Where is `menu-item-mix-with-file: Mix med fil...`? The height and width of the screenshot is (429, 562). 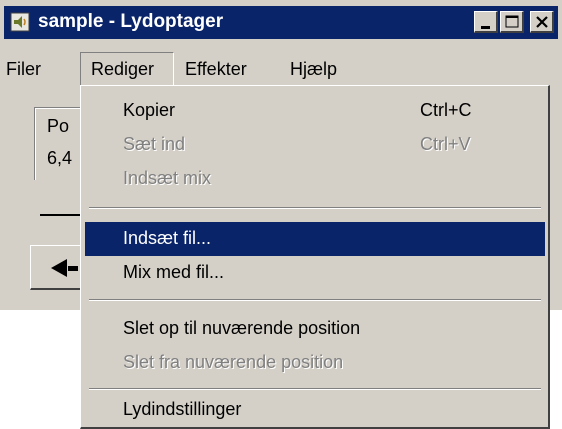
menu-item-mix-with-file: Mix med fil... is located at coordinates (315, 273).